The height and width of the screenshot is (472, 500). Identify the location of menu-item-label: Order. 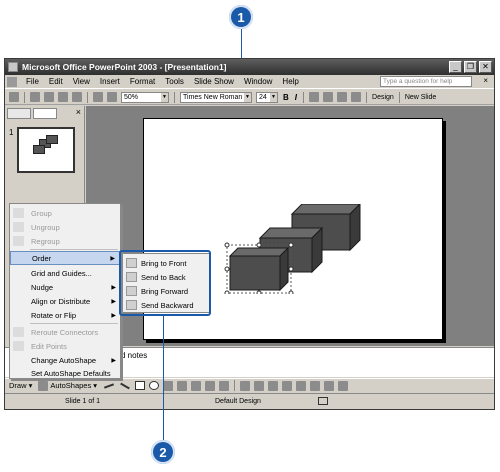
(42, 258).